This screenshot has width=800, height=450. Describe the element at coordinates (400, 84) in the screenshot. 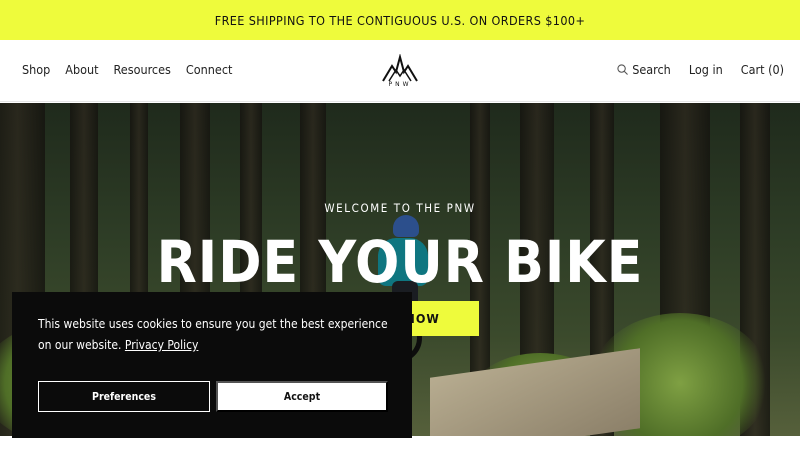

I see `logo-text: PNW` at that location.